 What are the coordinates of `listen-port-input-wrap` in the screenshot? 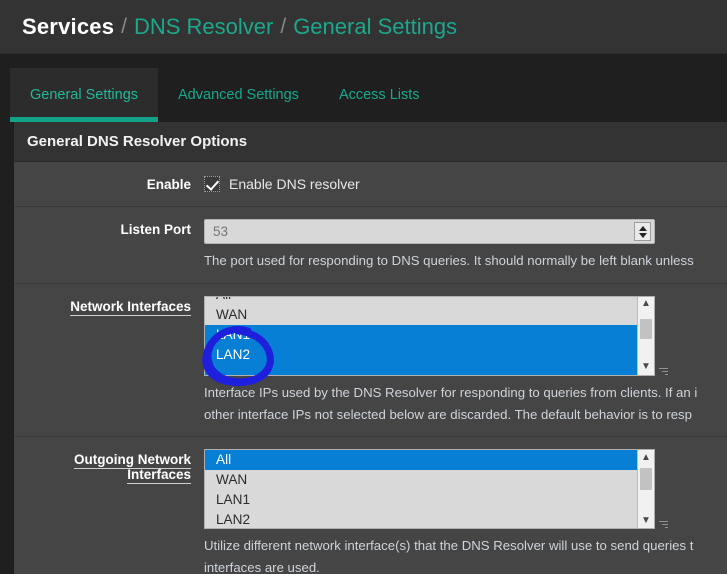 It's located at (429, 231).